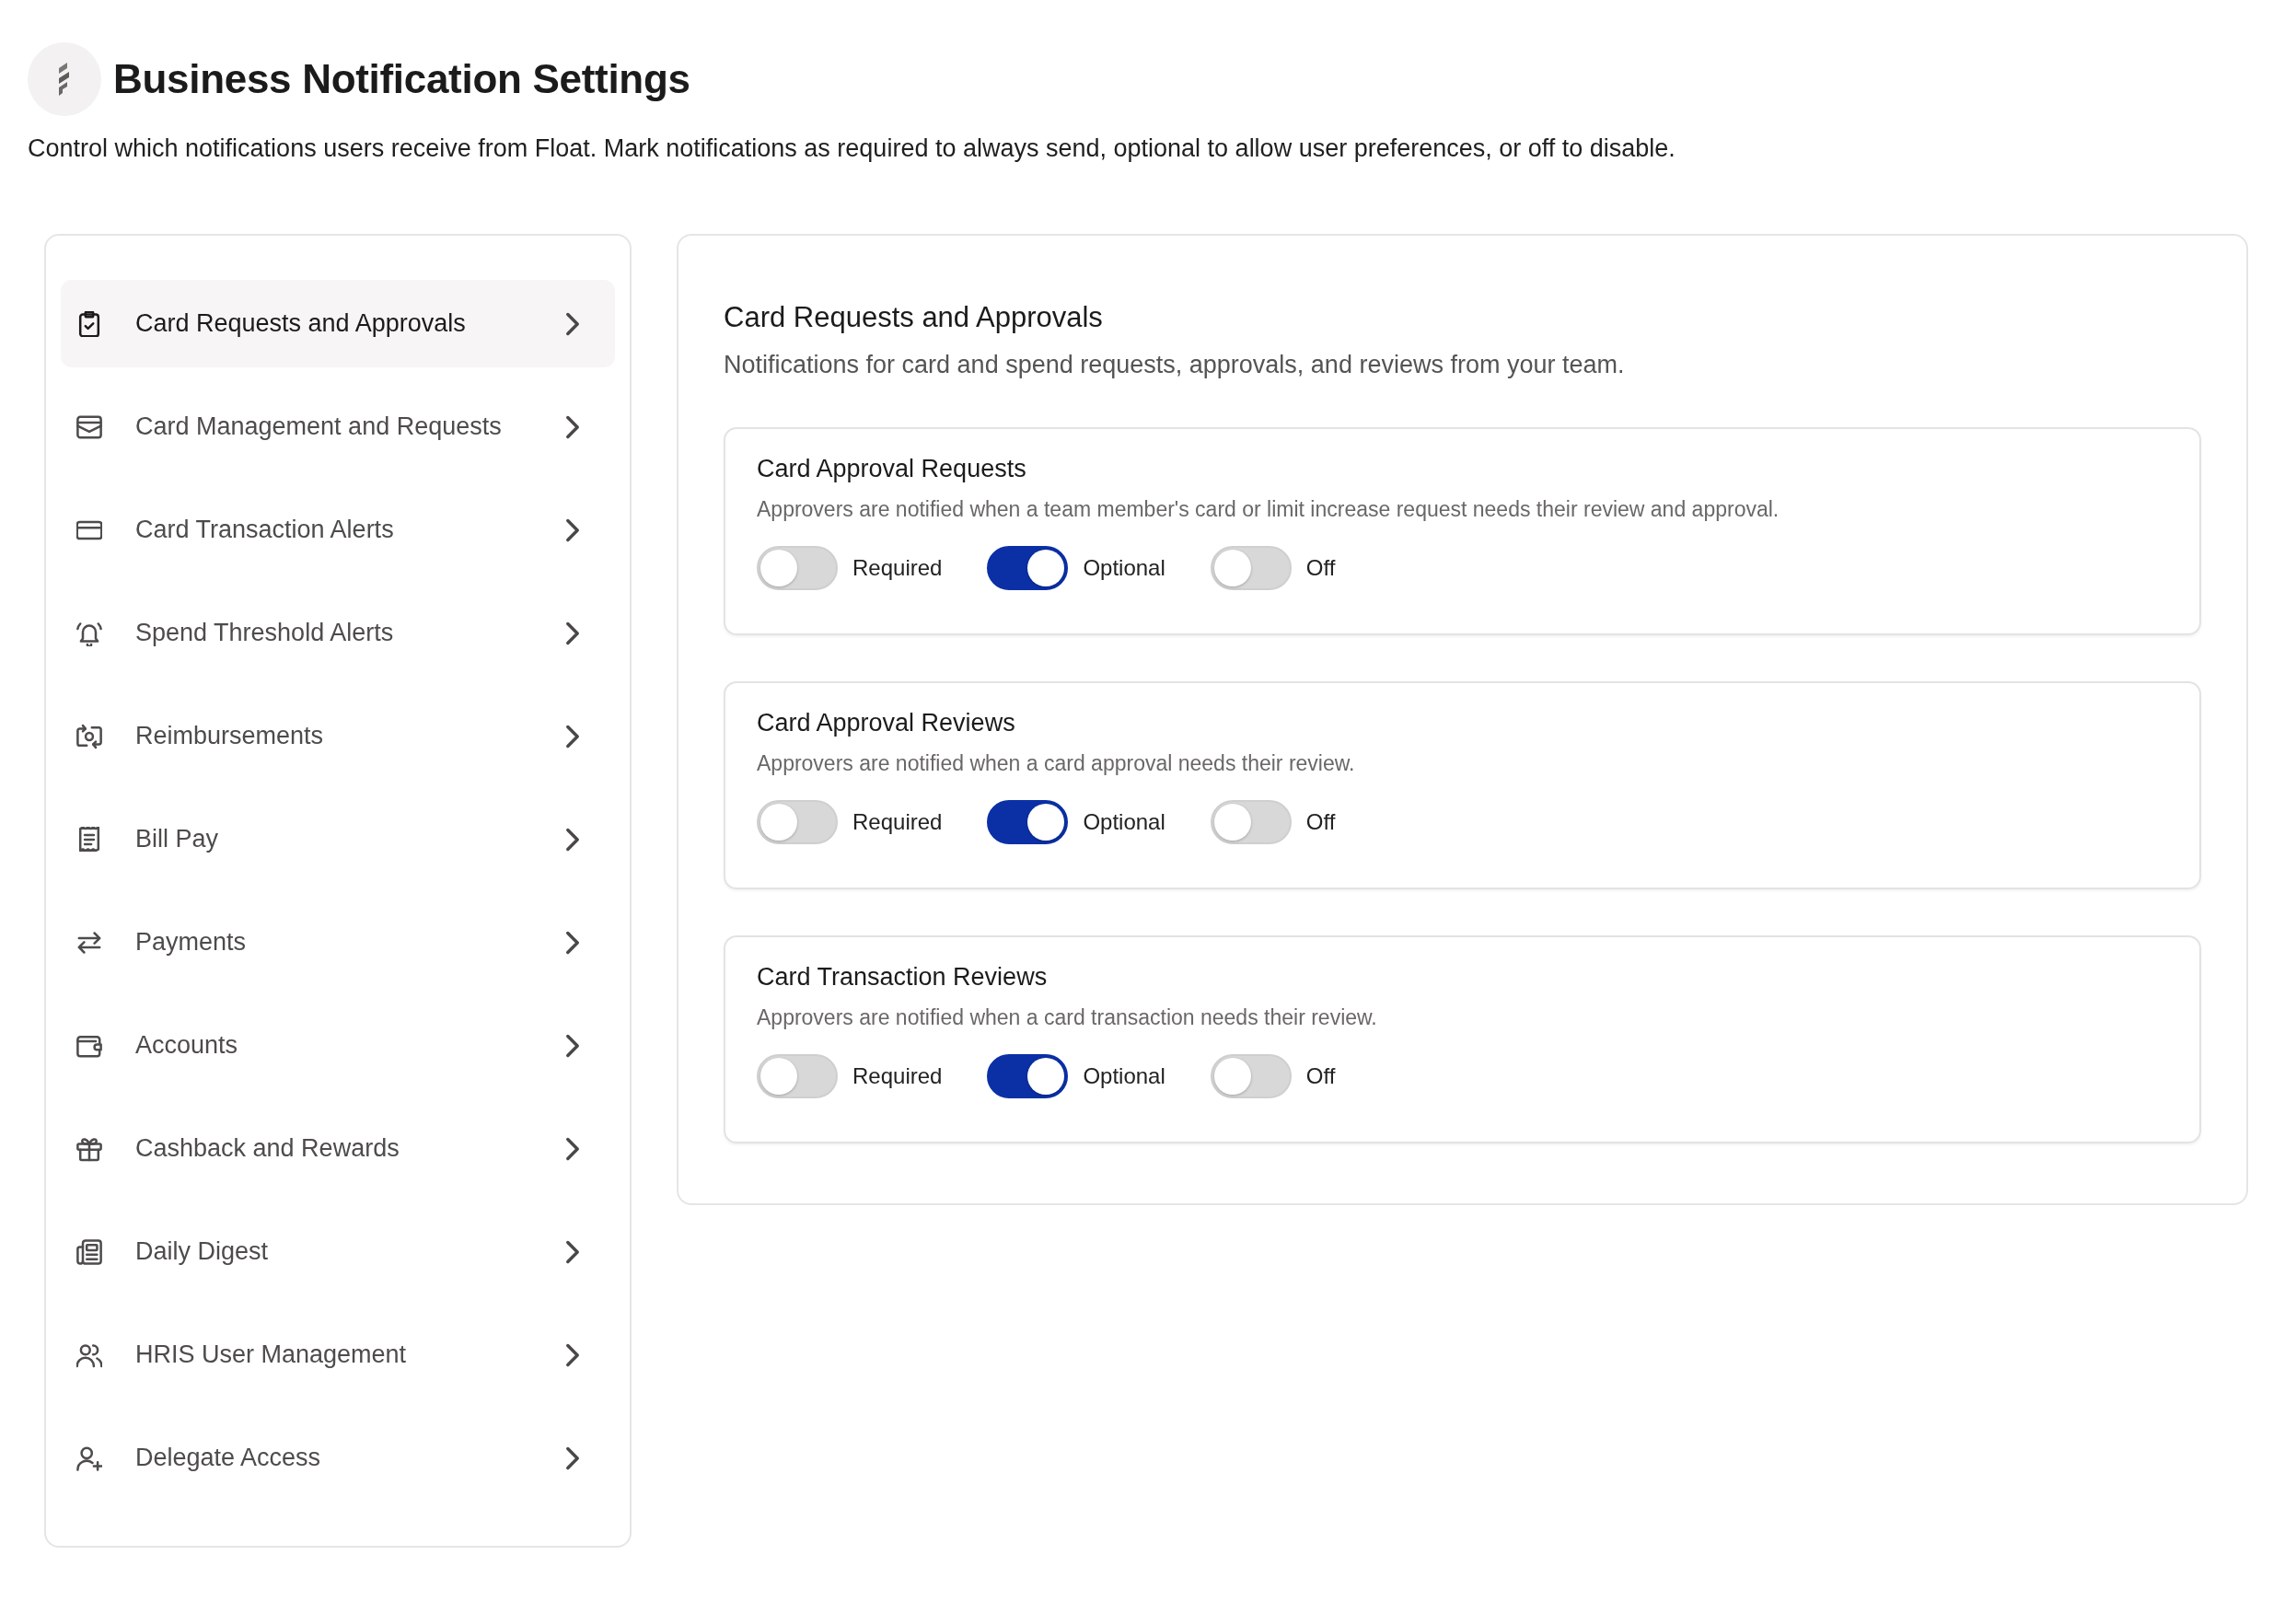  Describe the element at coordinates (338, 1354) in the screenshot. I see `sidebar-item: HRIS User Management` at that location.